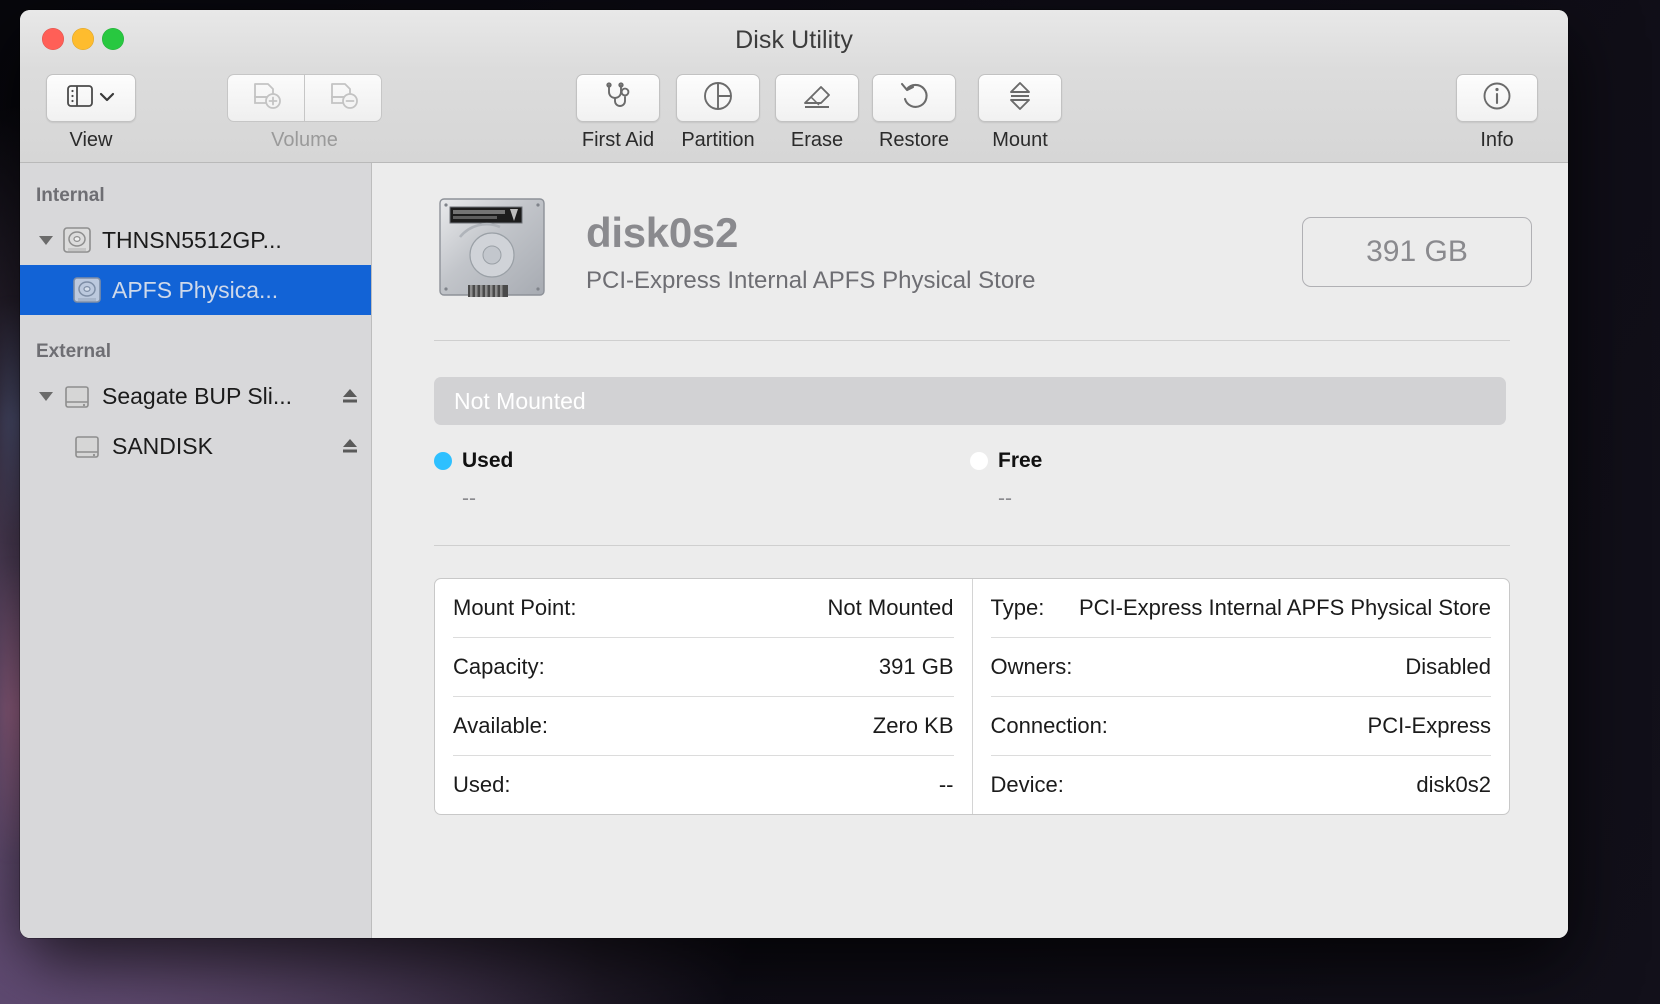 This screenshot has width=1660, height=1004. I want to click on first-aid-label: First Aid, so click(618, 140).